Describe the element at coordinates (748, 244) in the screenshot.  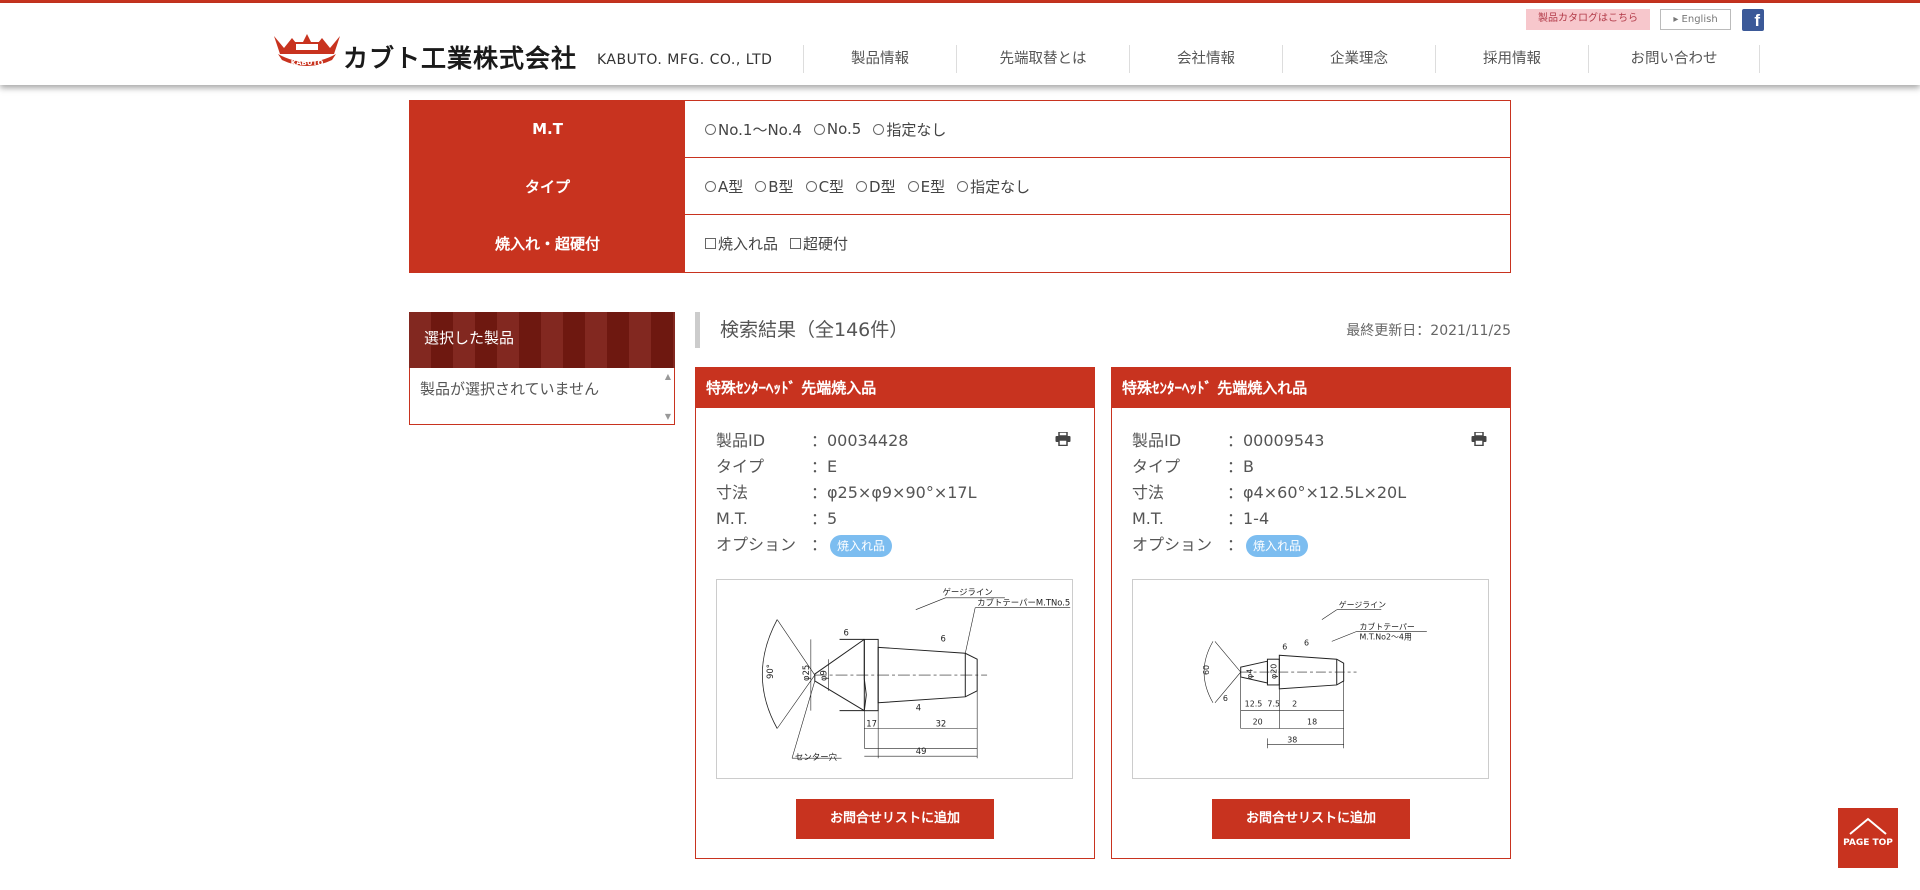
I see `checkbox-label: 焼入れ品` at that location.